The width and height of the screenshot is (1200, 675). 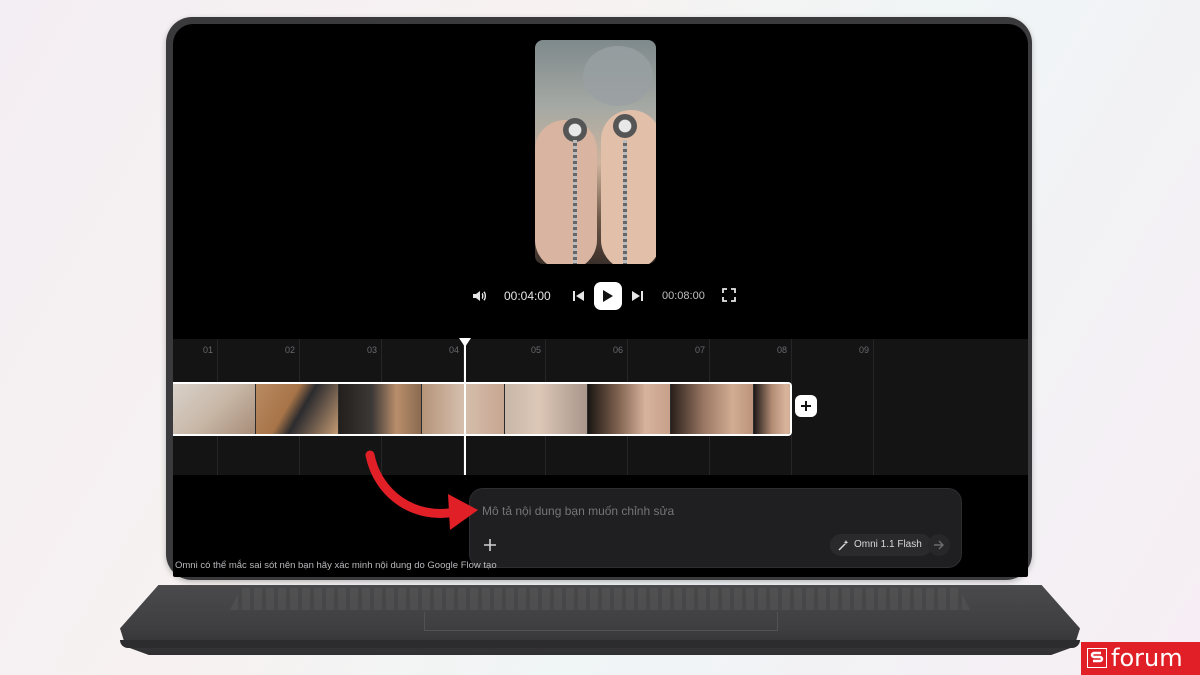 I want to click on plus-icon, so click(x=806, y=406).